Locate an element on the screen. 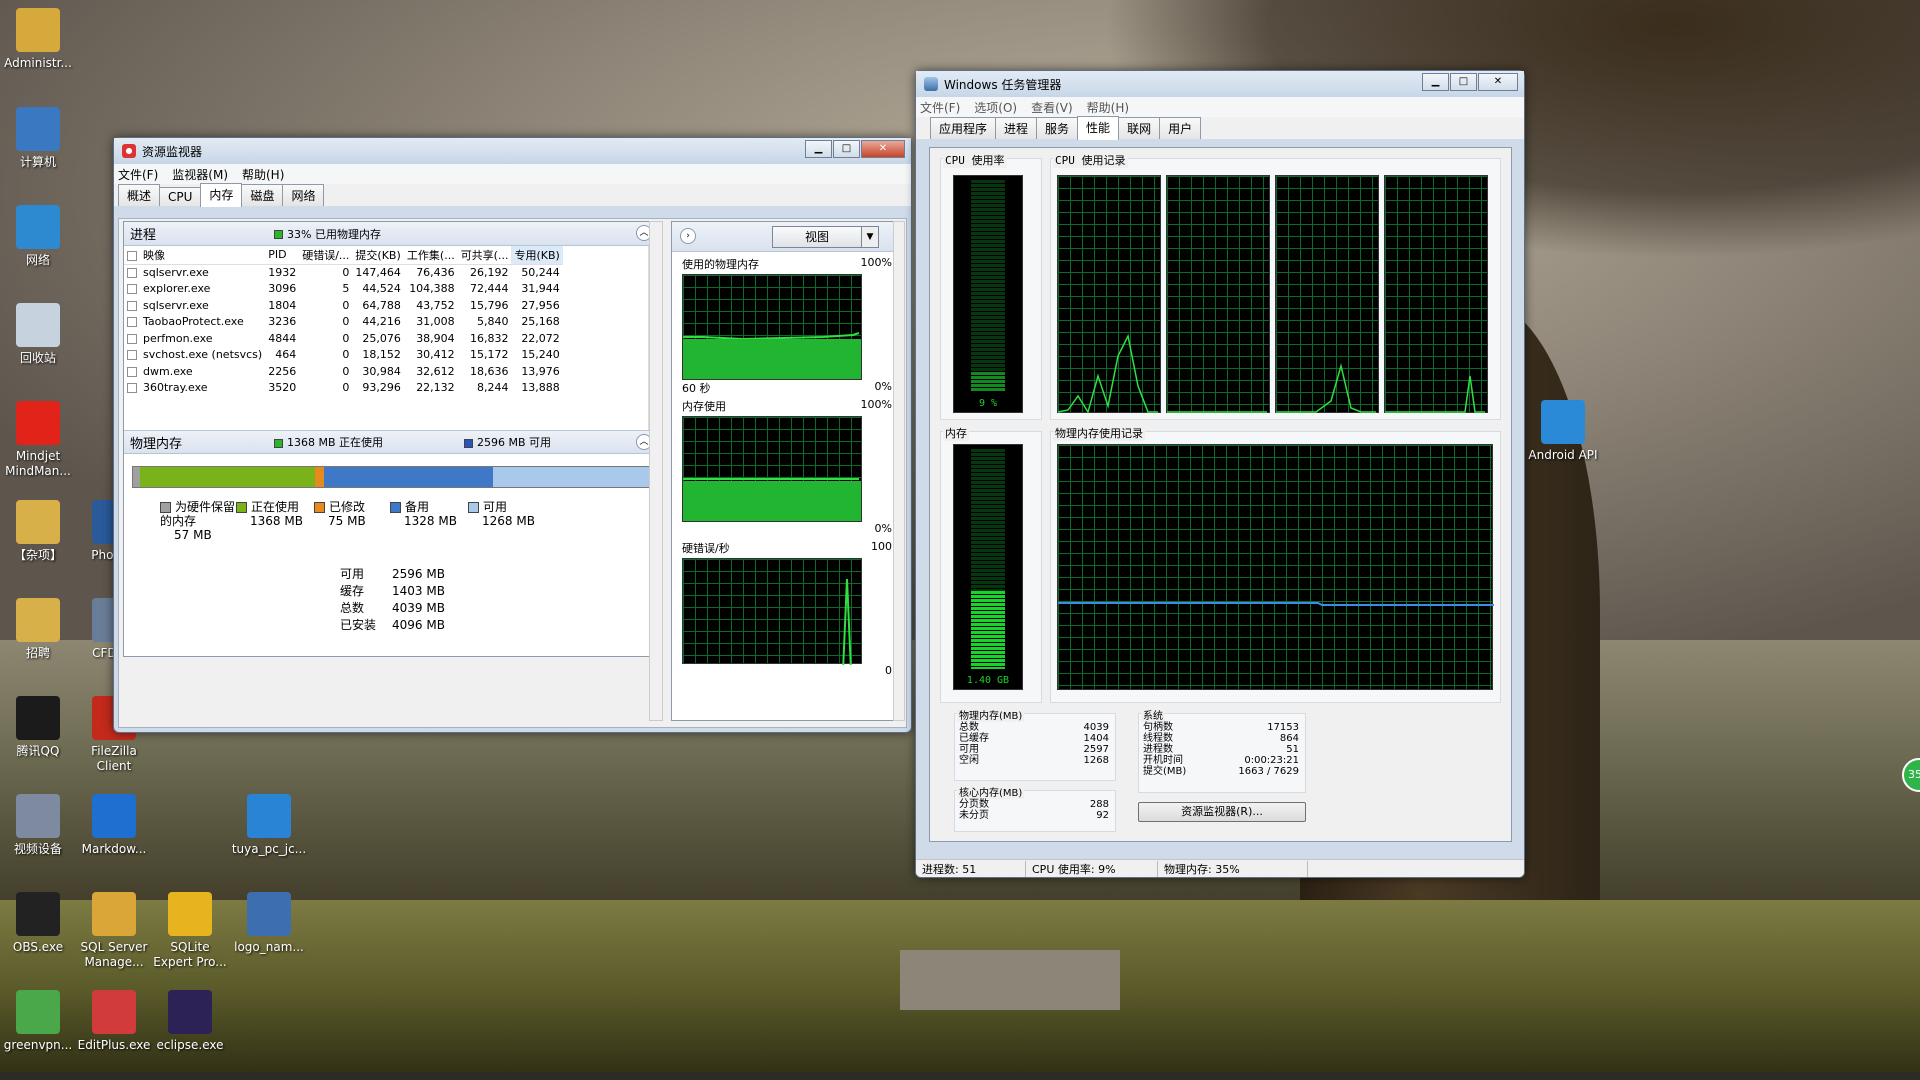 This screenshot has width=1920, height=1080. desktop-icon-2: 网络 is located at coordinates (38, 236).